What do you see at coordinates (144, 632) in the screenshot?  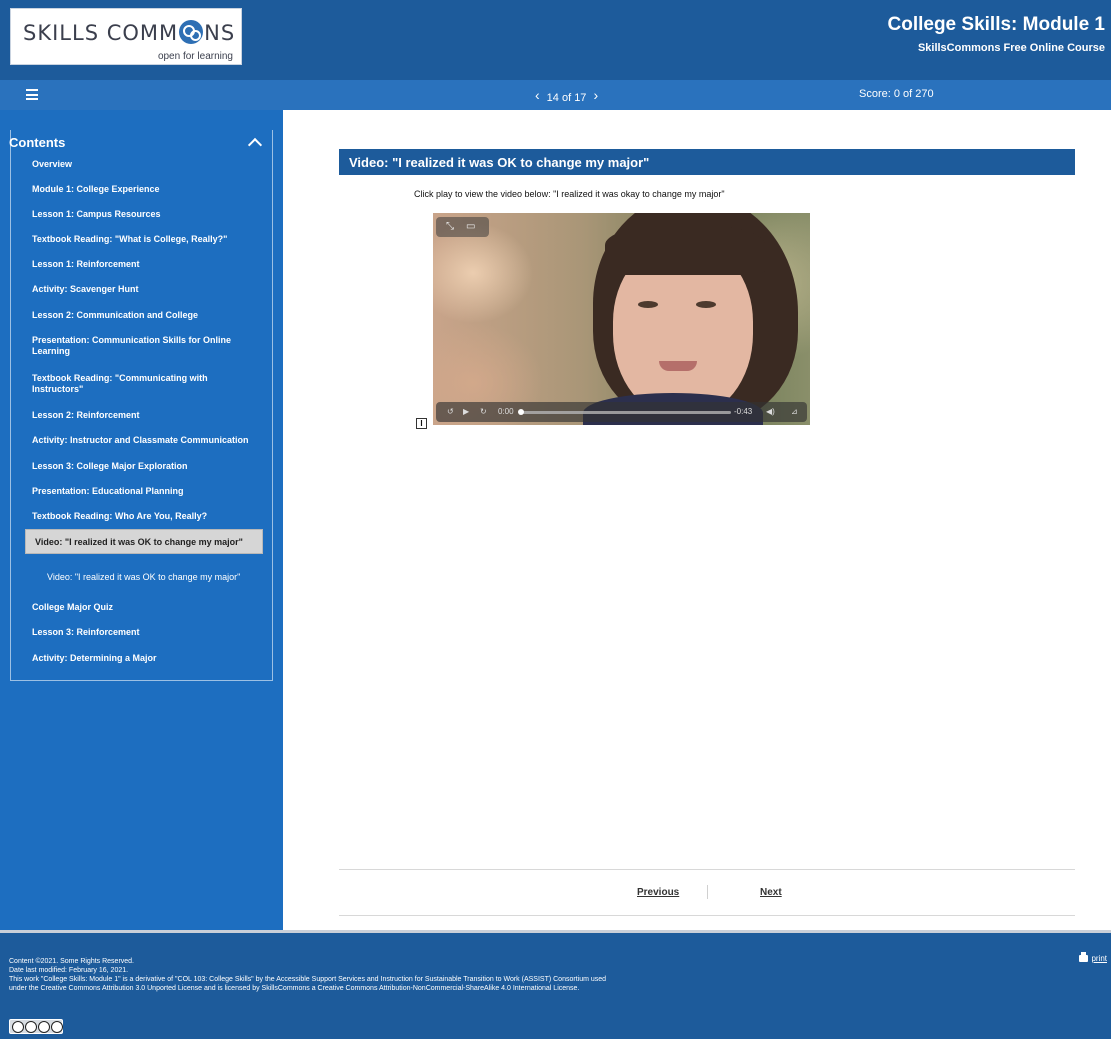 I see `toc-item: Lesson 3: Reinforcement` at bounding box center [144, 632].